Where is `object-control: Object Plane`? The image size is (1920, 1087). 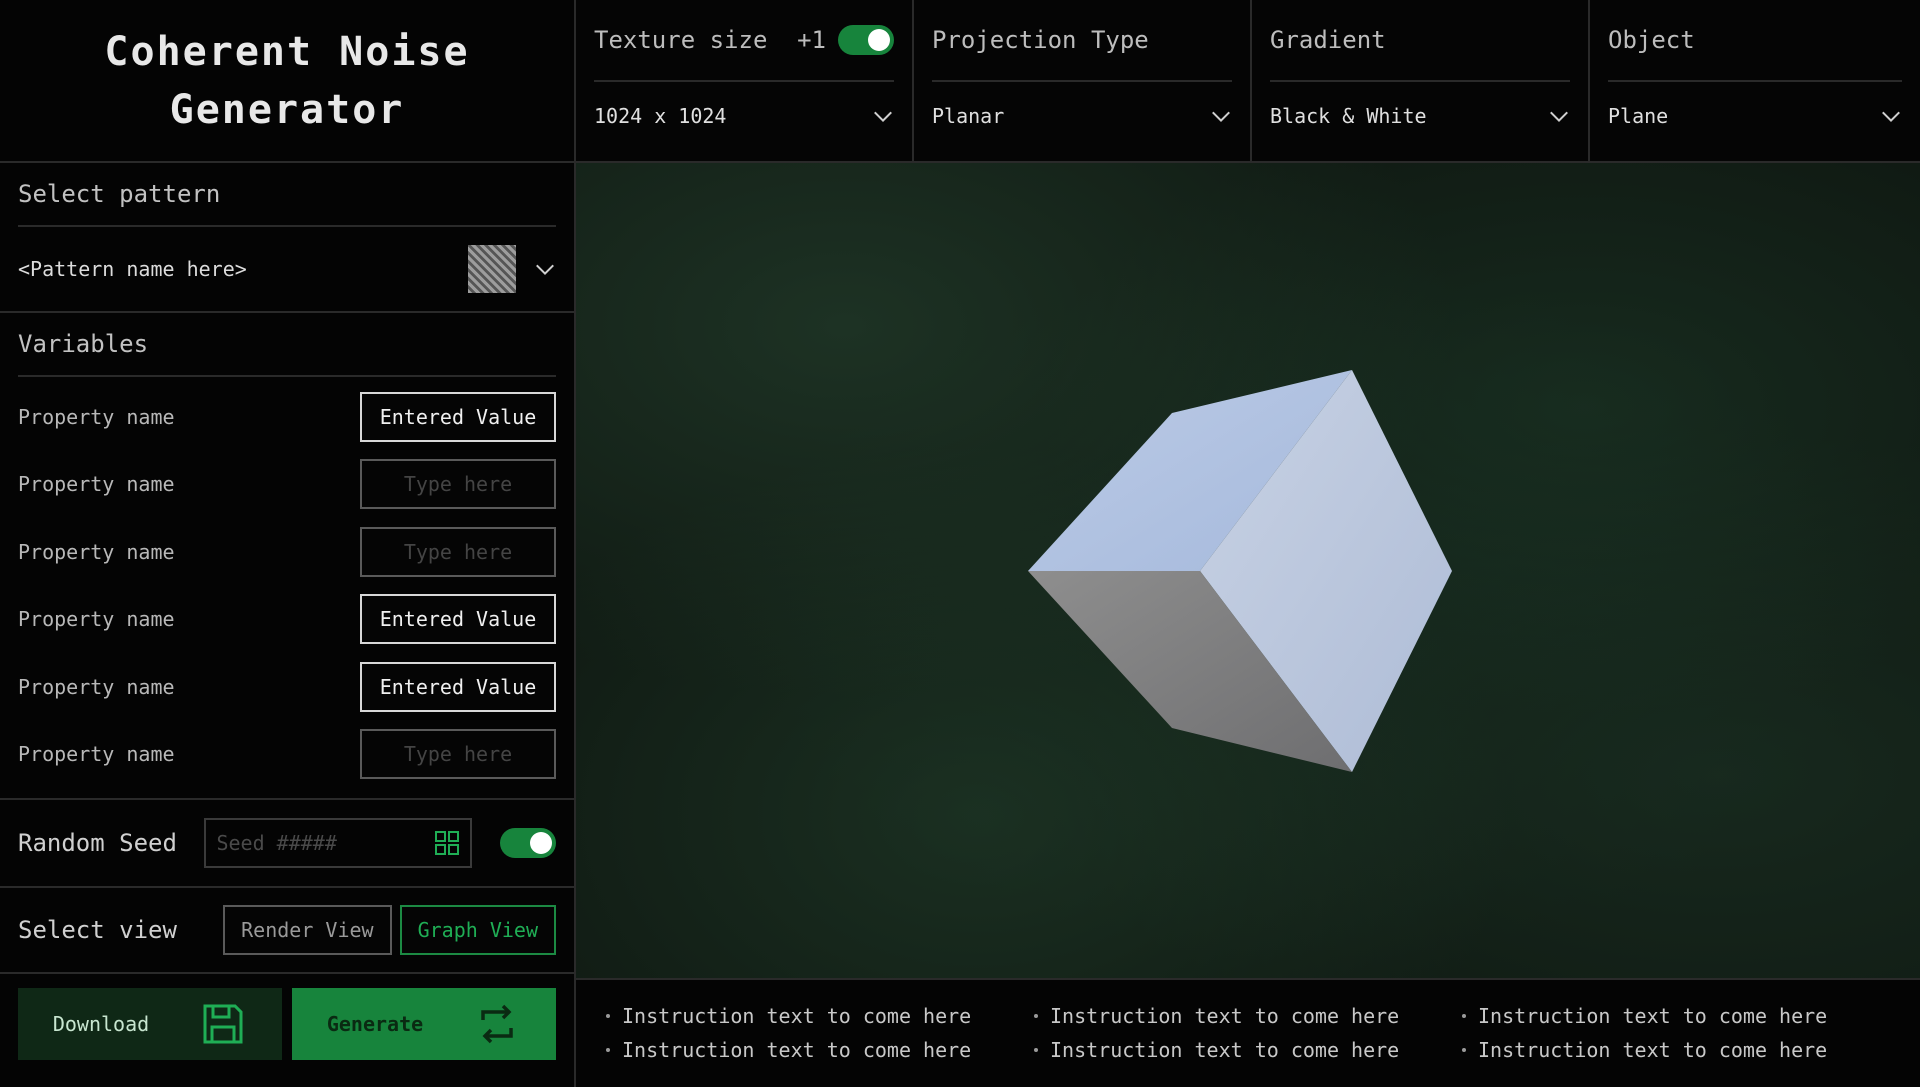
object-control: Object Plane is located at coordinates (1755, 80).